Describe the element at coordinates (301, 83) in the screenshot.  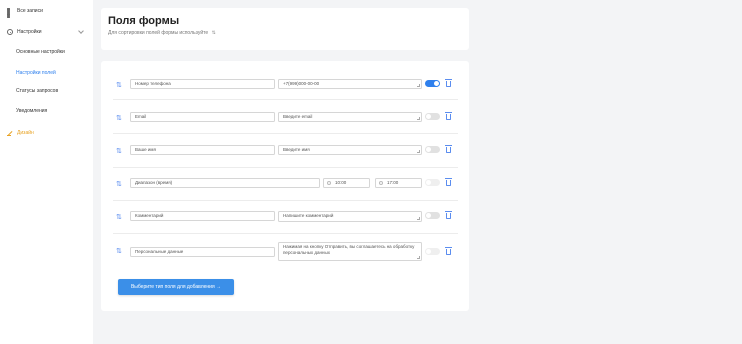
I see `placeholder-text: +7(999)000-00-00` at that location.